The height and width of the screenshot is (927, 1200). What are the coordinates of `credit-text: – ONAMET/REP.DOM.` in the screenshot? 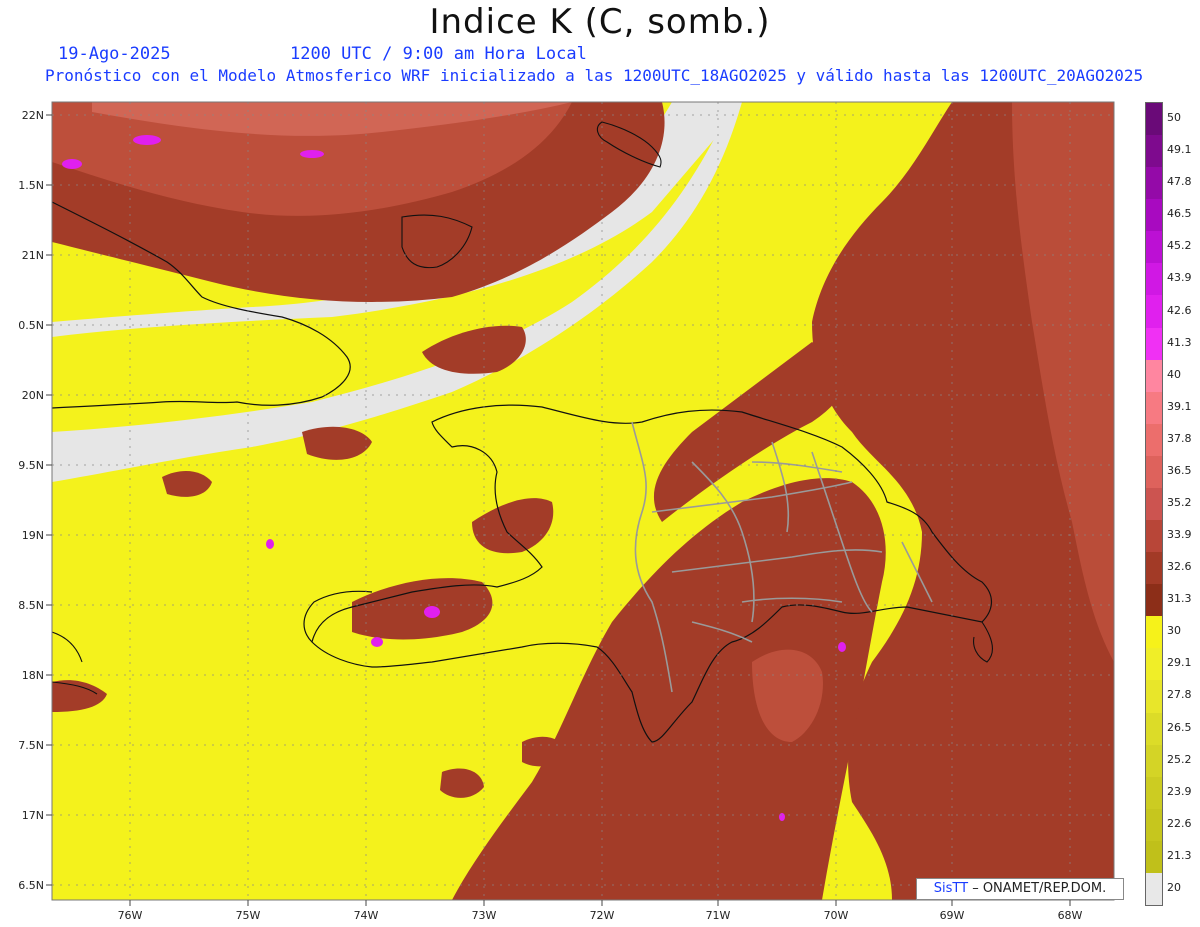 It's located at (1037, 888).